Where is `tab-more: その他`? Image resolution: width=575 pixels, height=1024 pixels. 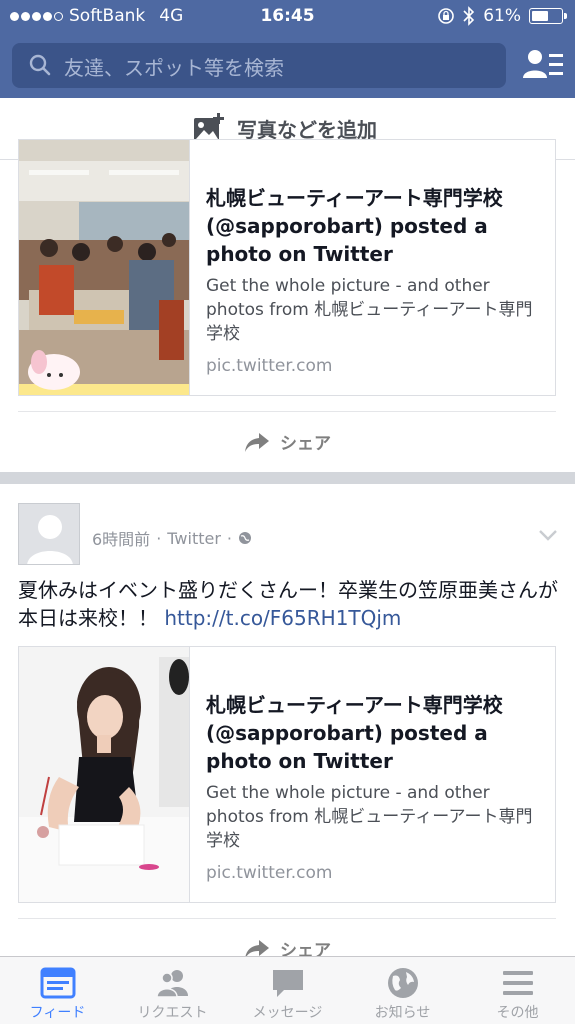
tab-more: その他 is located at coordinates (517, 990).